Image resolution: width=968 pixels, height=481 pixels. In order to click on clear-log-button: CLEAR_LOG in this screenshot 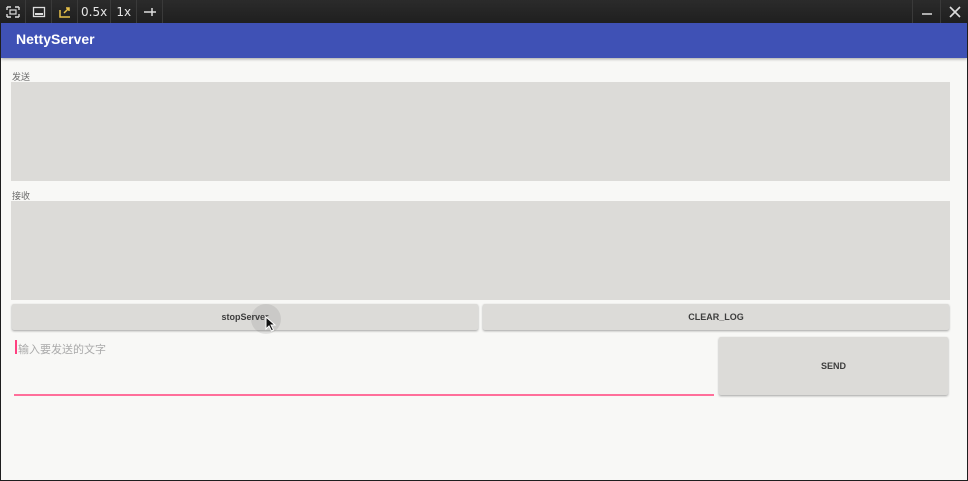, I will do `click(716, 317)`.